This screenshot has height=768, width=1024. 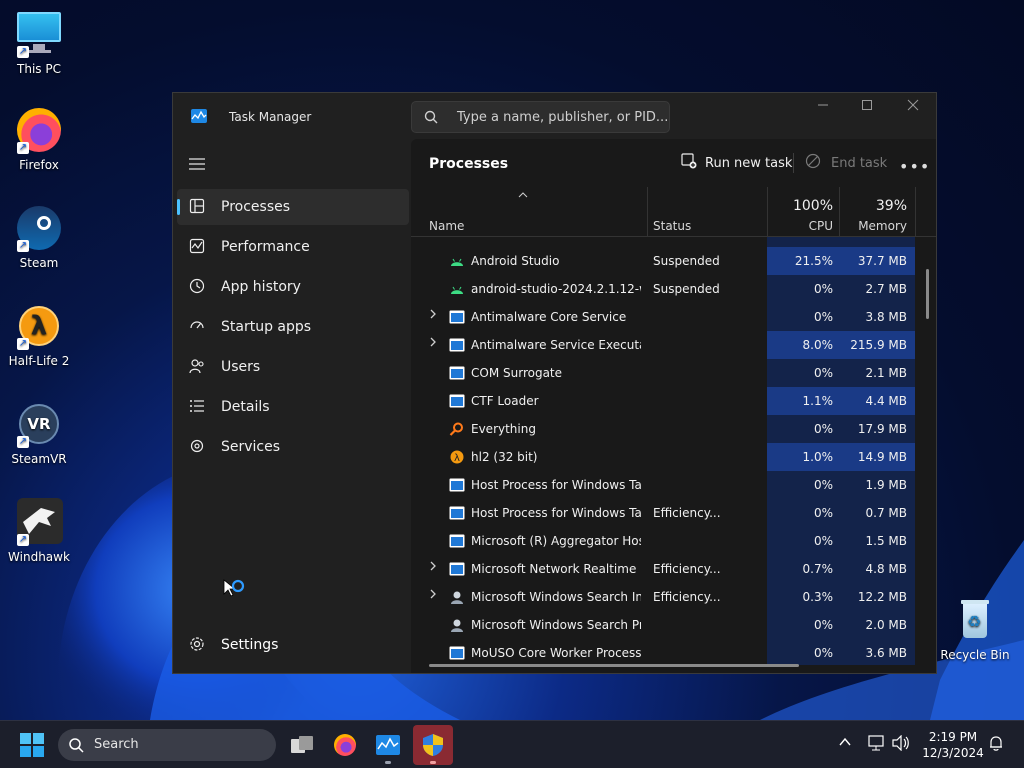 I want to click on taskbar-app-uac, so click(x=433, y=745).